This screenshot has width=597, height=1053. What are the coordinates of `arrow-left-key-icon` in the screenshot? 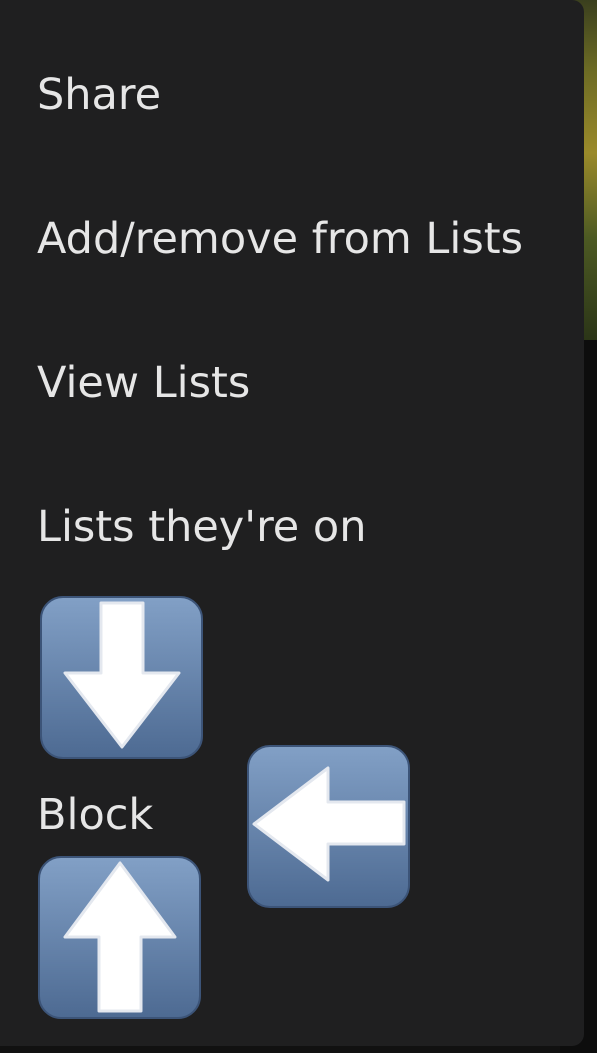 It's located at (328, 826).